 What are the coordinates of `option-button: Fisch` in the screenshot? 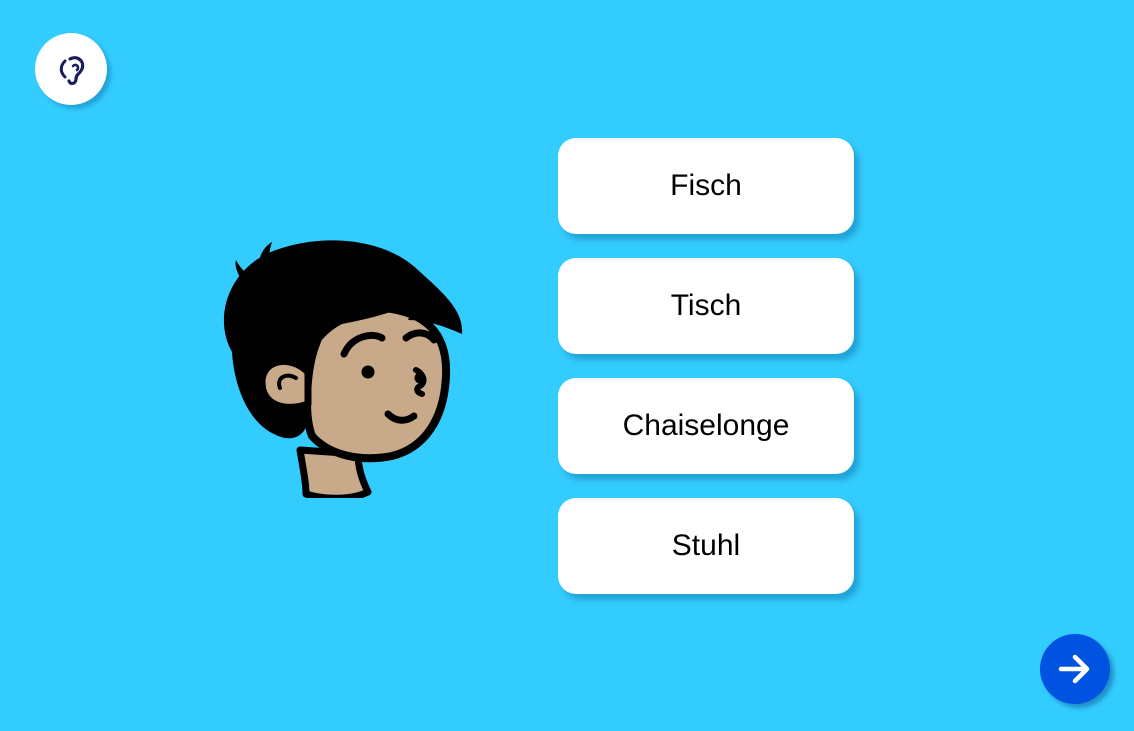 It's located at (706, 186).